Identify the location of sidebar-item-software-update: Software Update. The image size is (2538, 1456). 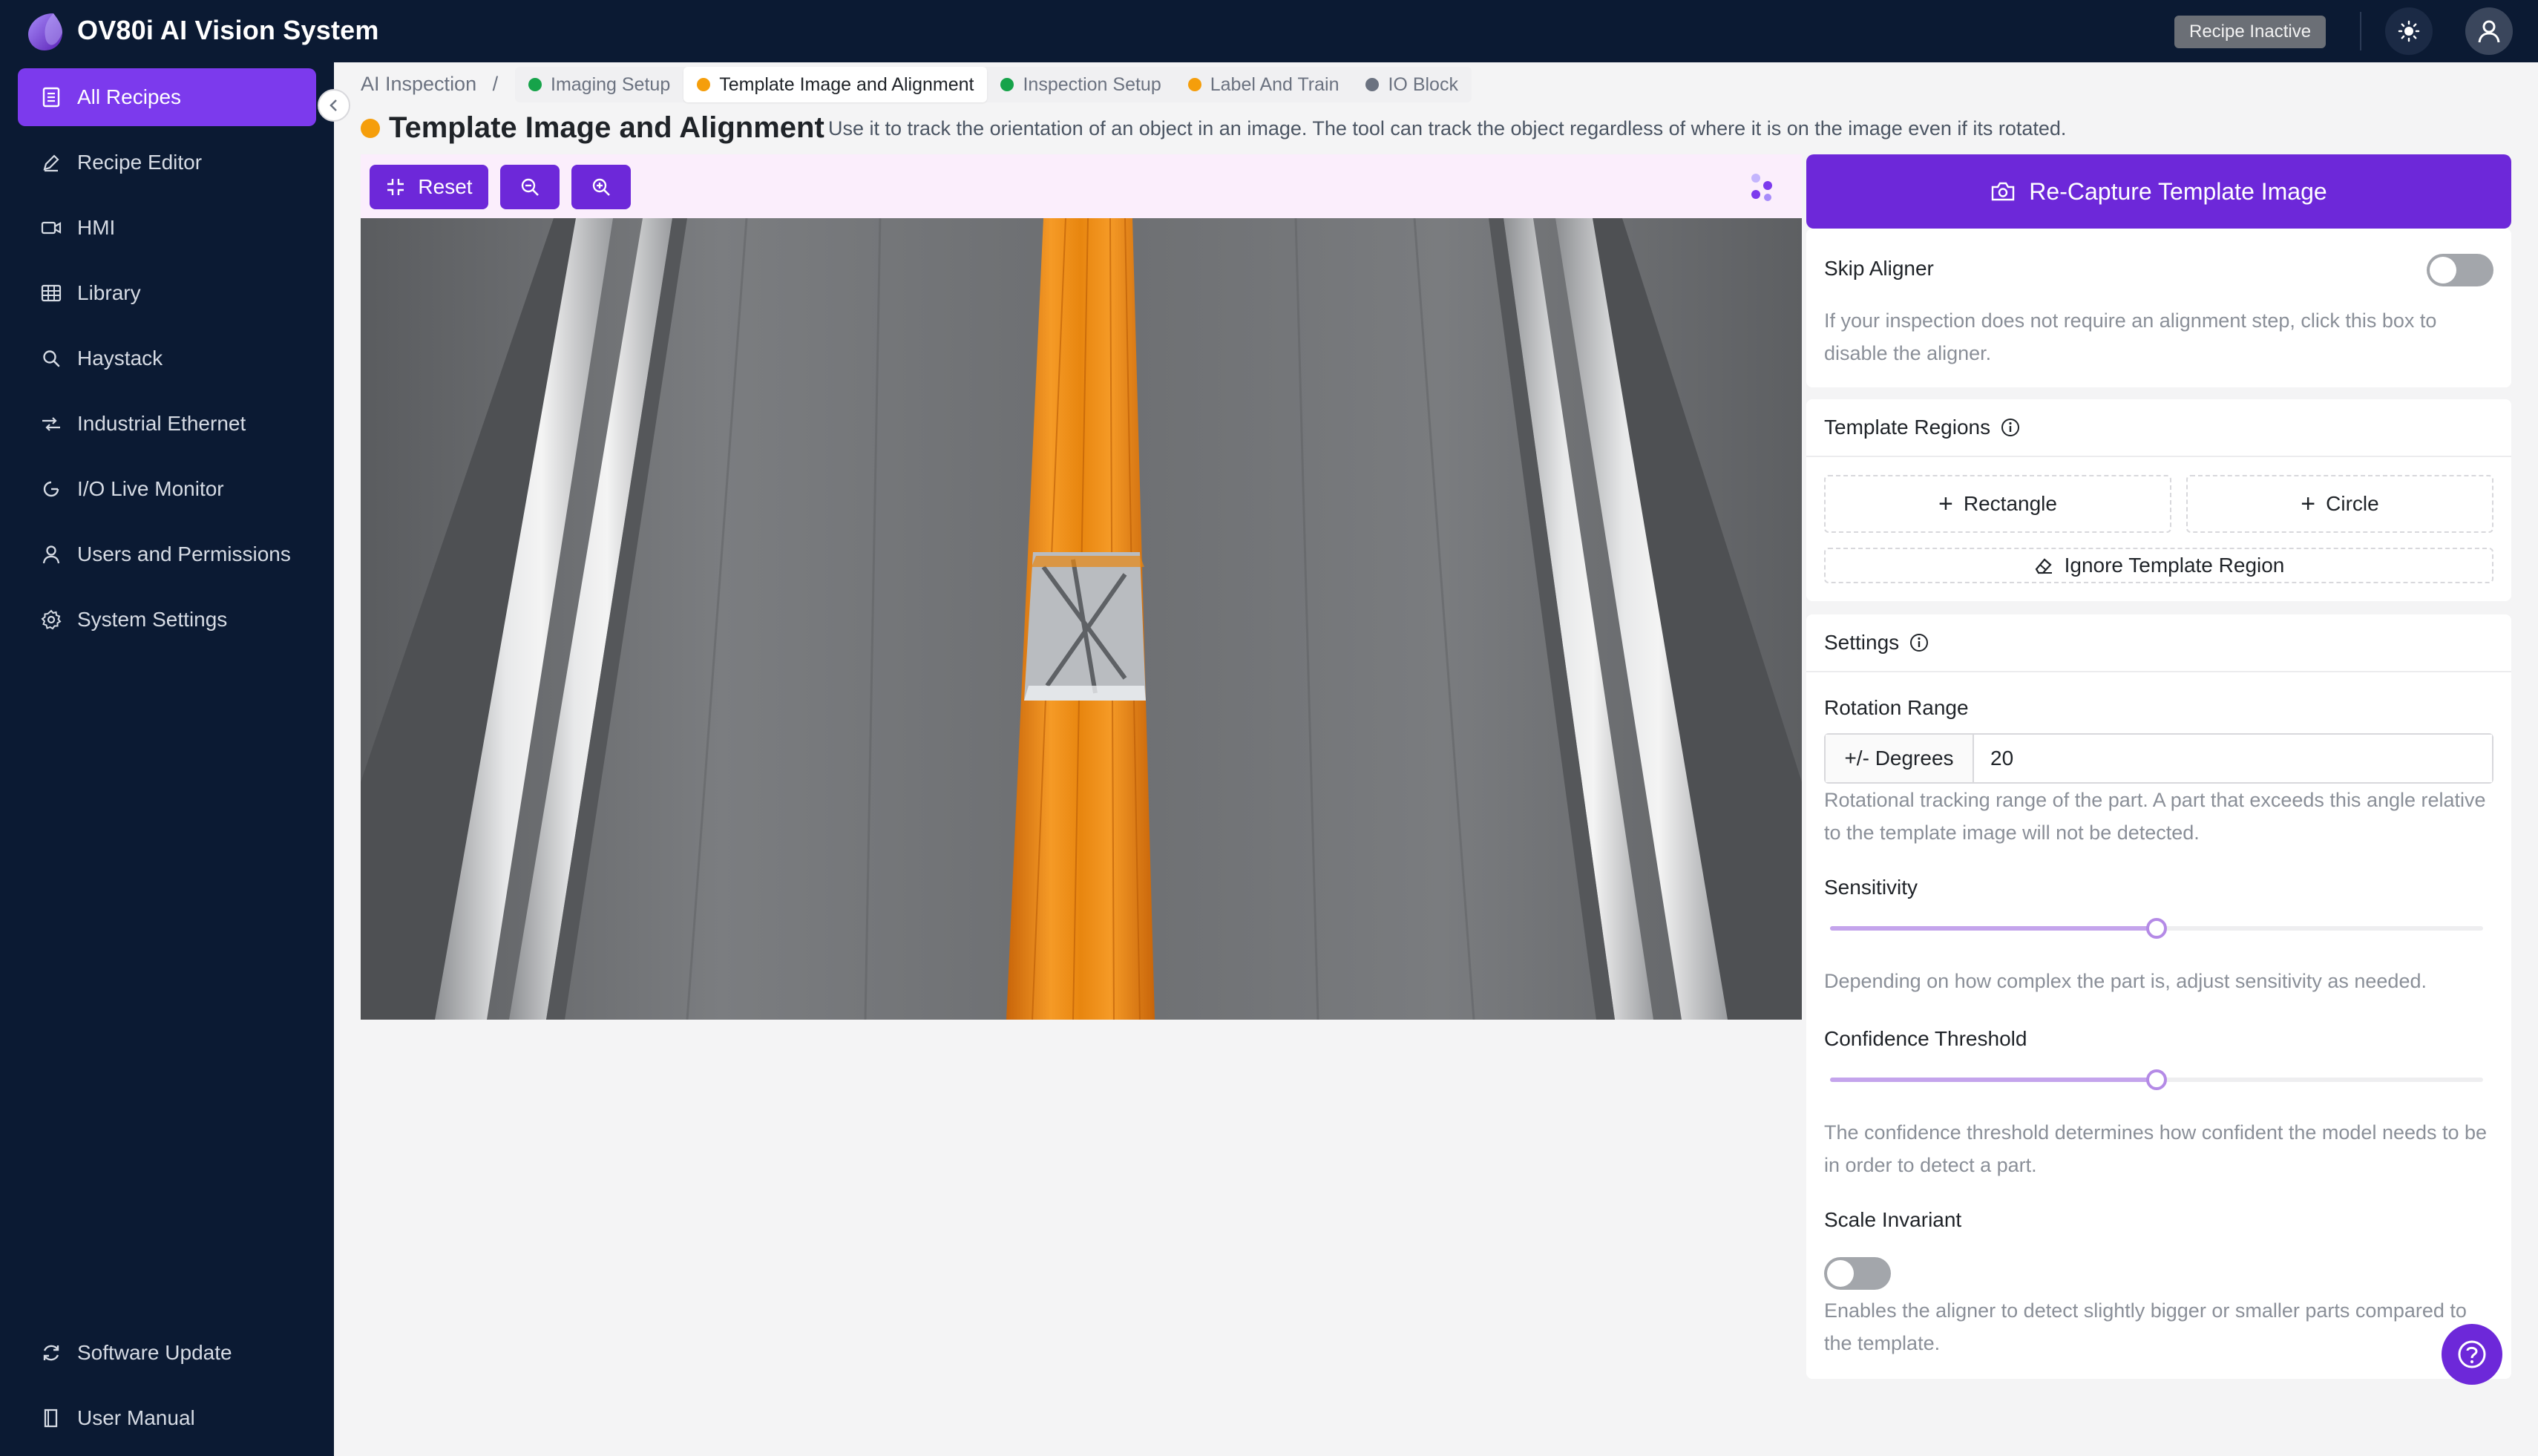
(167, 1353).